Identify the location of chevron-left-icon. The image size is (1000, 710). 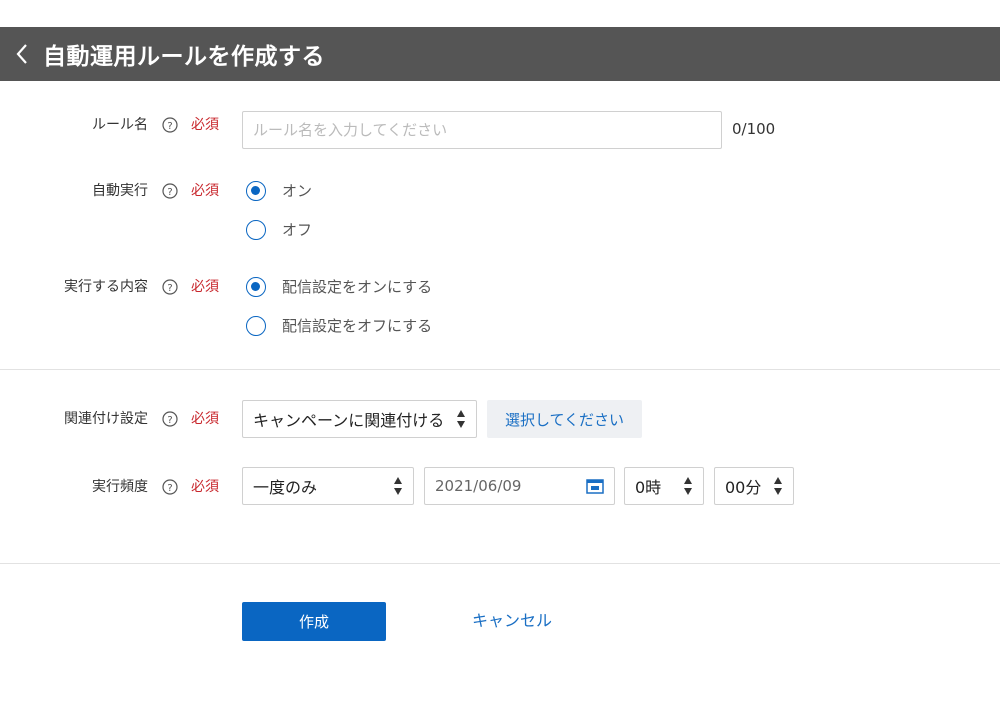
(21, 54).